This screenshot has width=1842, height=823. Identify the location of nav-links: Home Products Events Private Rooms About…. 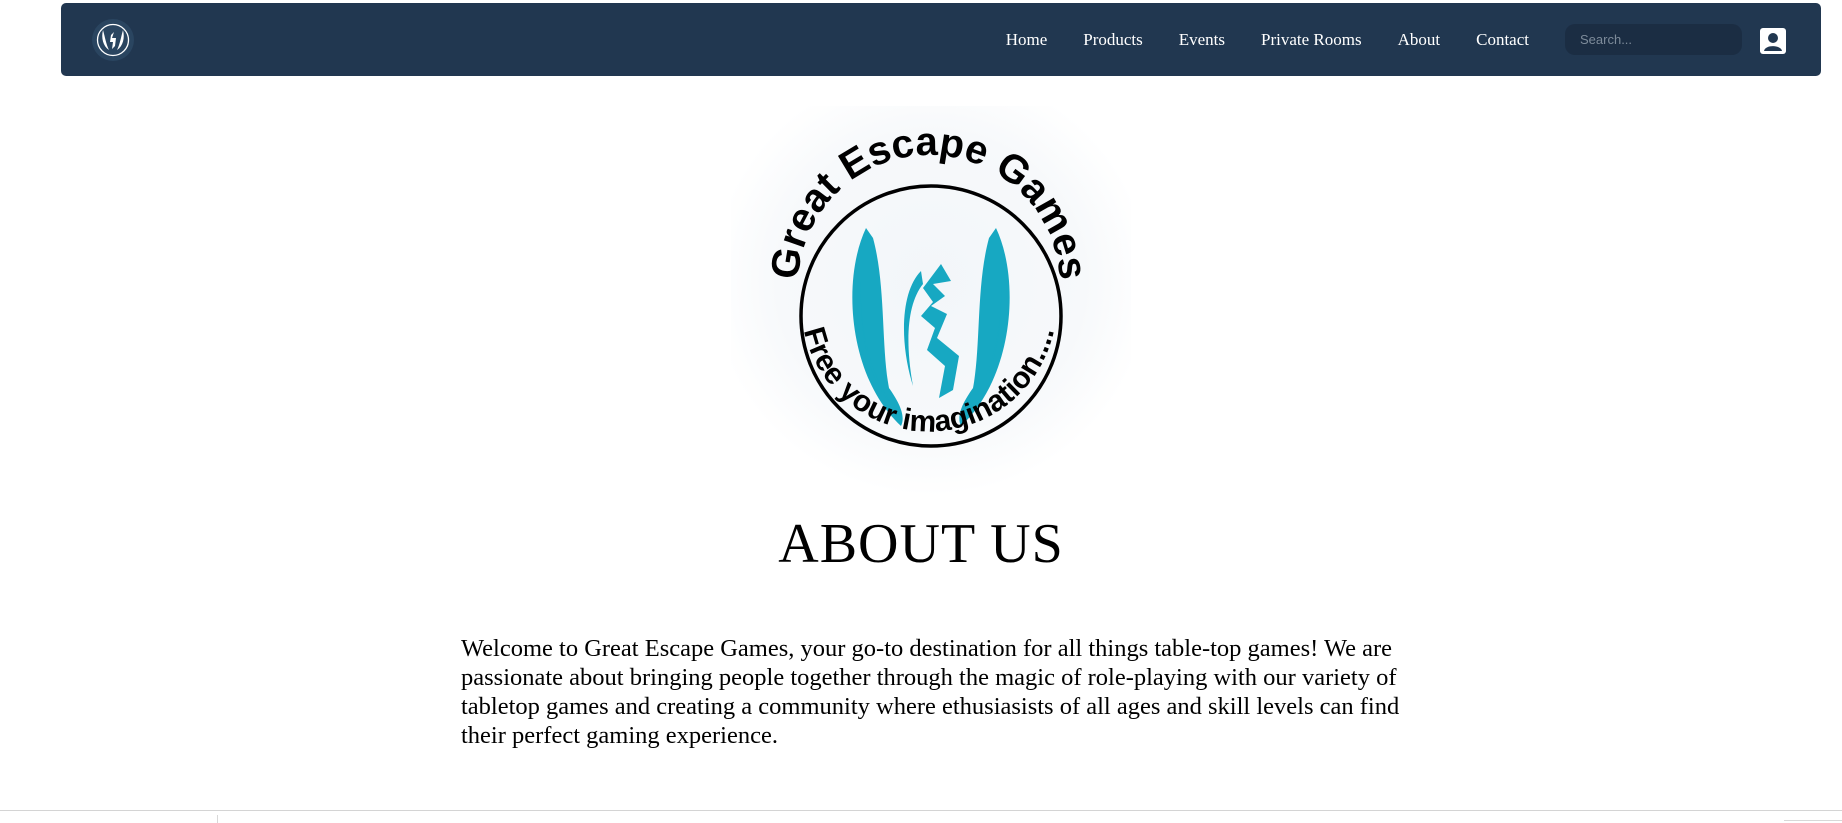
(1267, 39).